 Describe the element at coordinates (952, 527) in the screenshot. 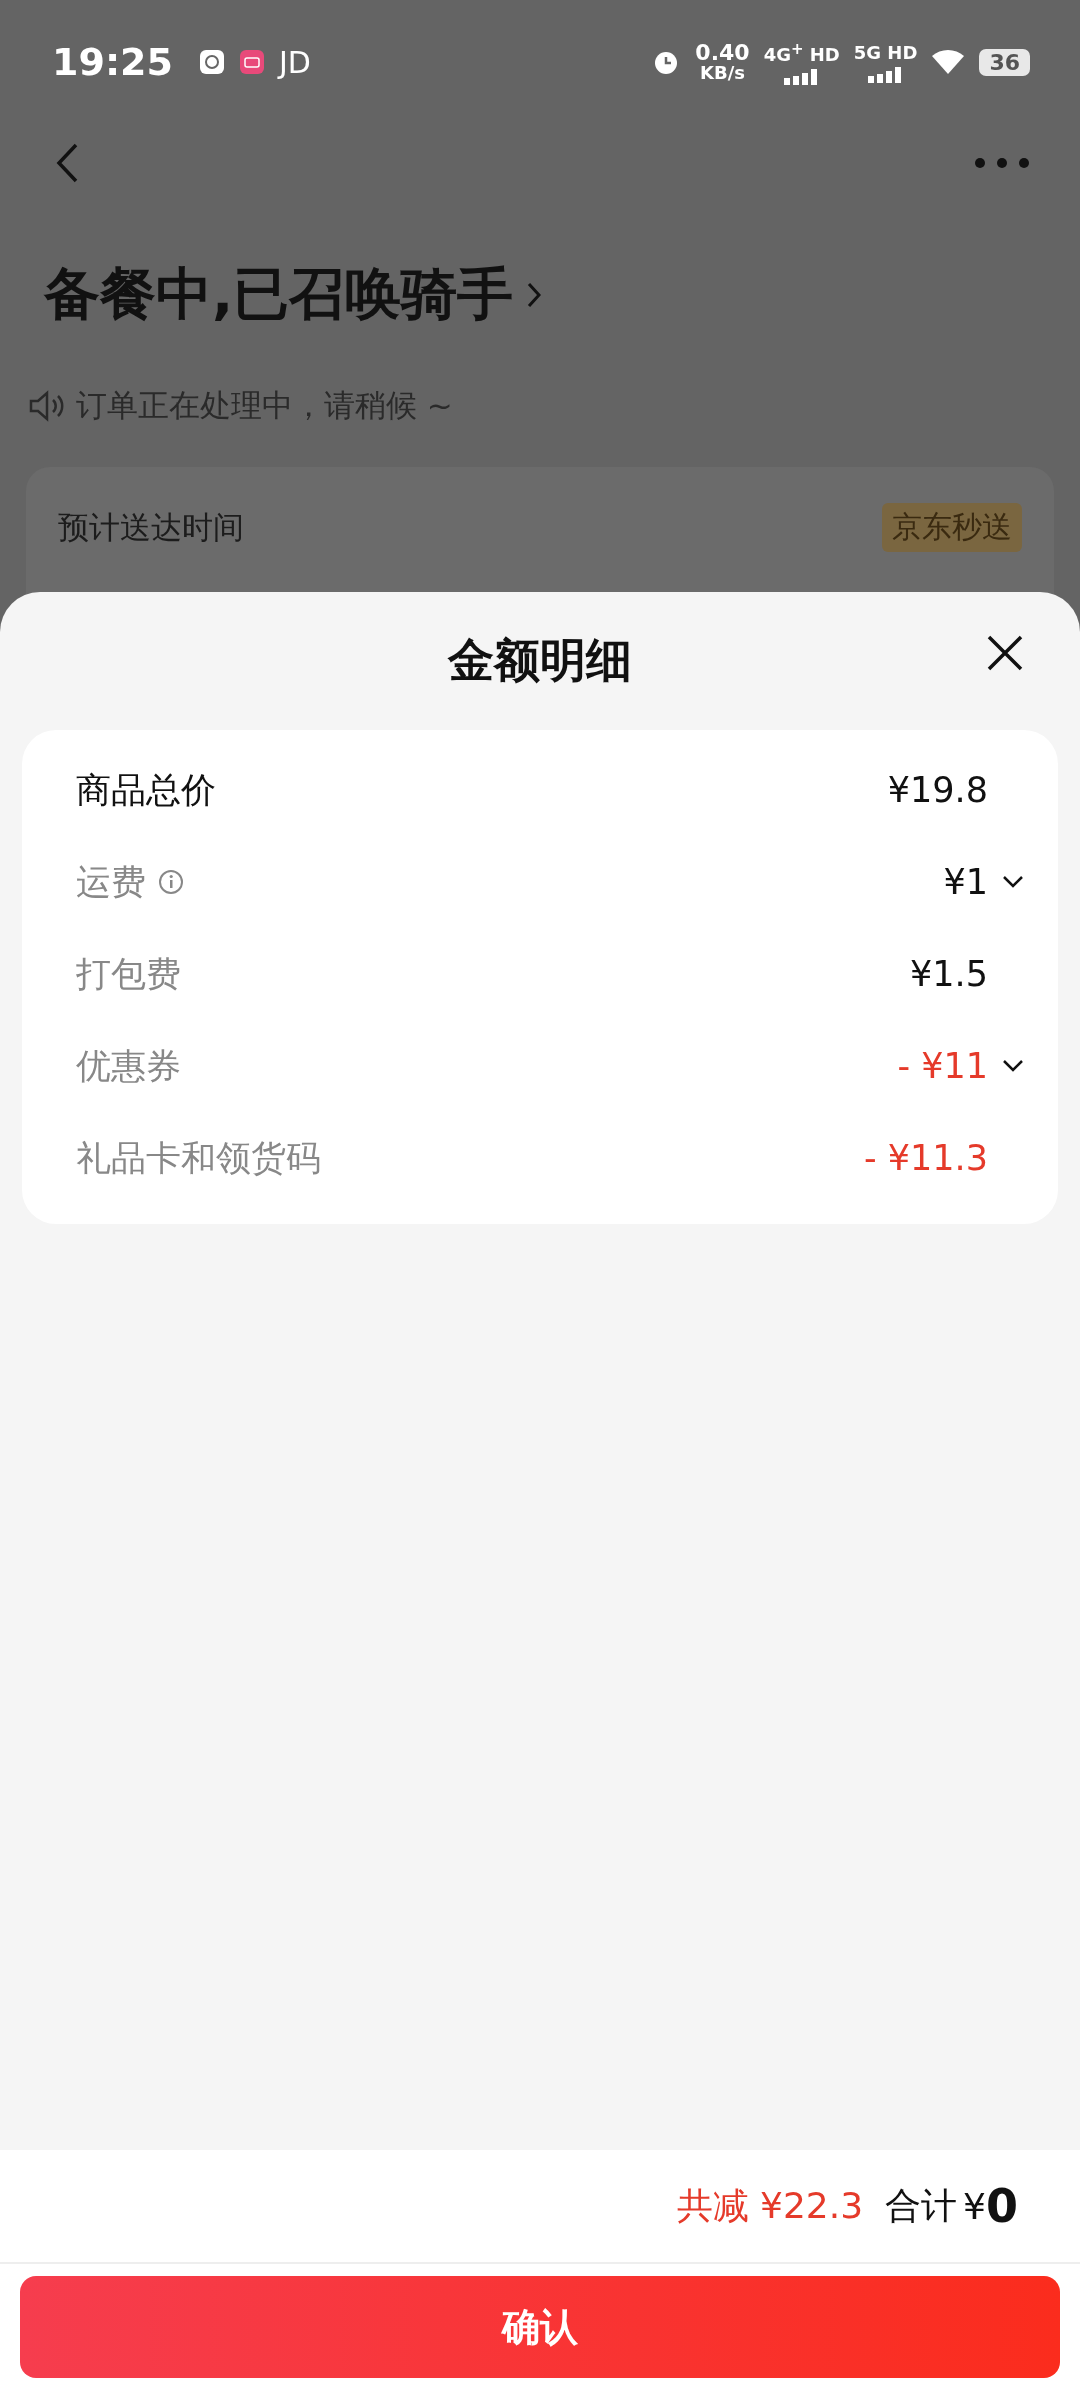

I see `delivery-badge: 京东秒送` at that location.